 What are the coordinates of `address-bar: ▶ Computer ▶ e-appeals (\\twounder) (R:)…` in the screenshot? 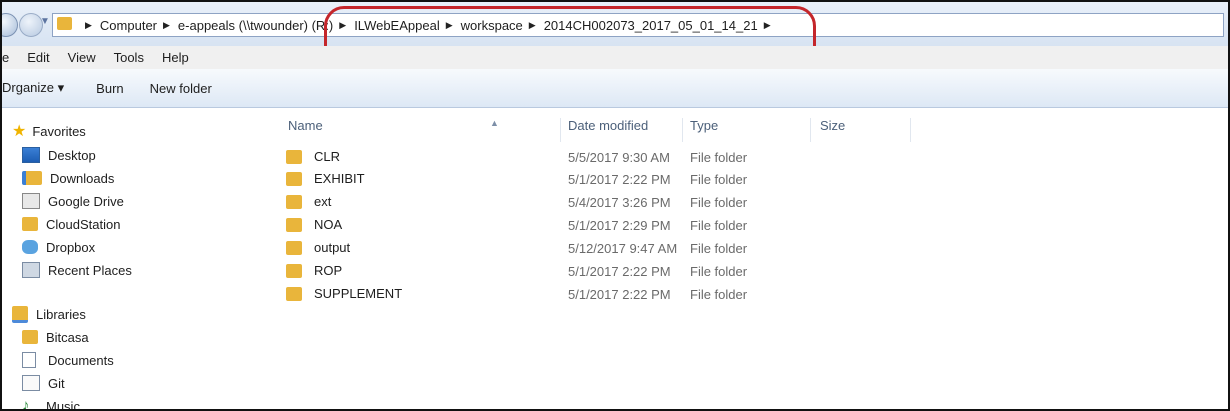 It's located at (638, 25).